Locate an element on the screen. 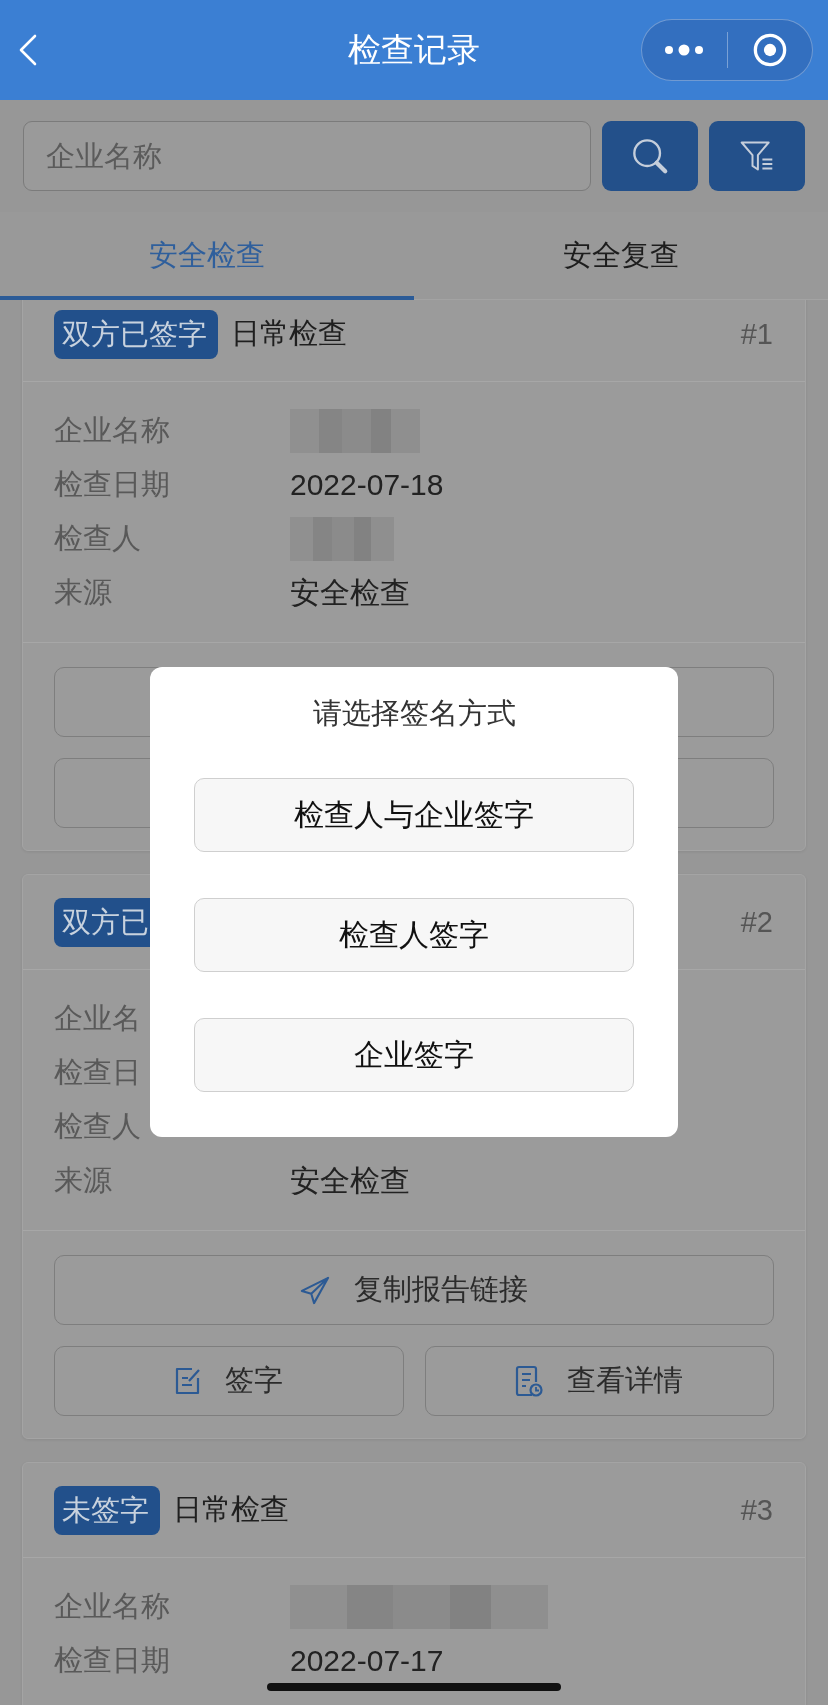  field-label: 企业名 is located at coordinates (97, 1018).